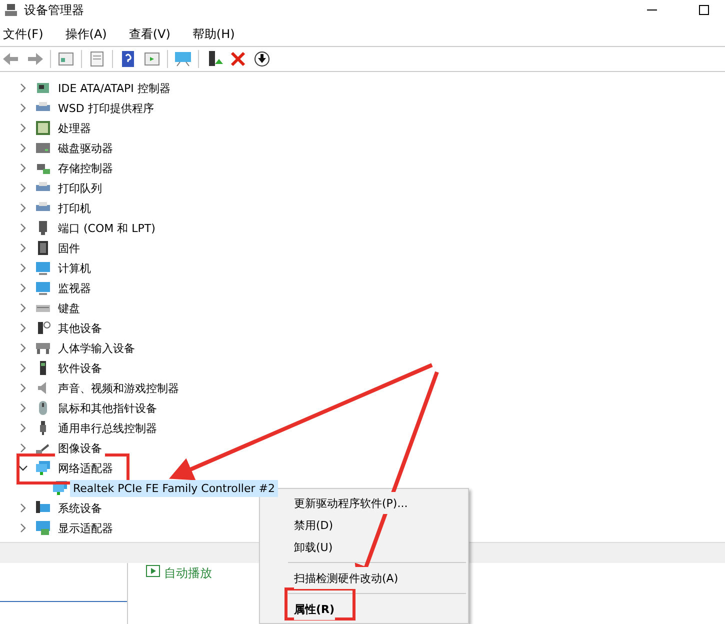 This screenshot has width=725, height=624. I want to click on tree-item: Realtek PCIe FE Family Controller #2, so click(139, 488).